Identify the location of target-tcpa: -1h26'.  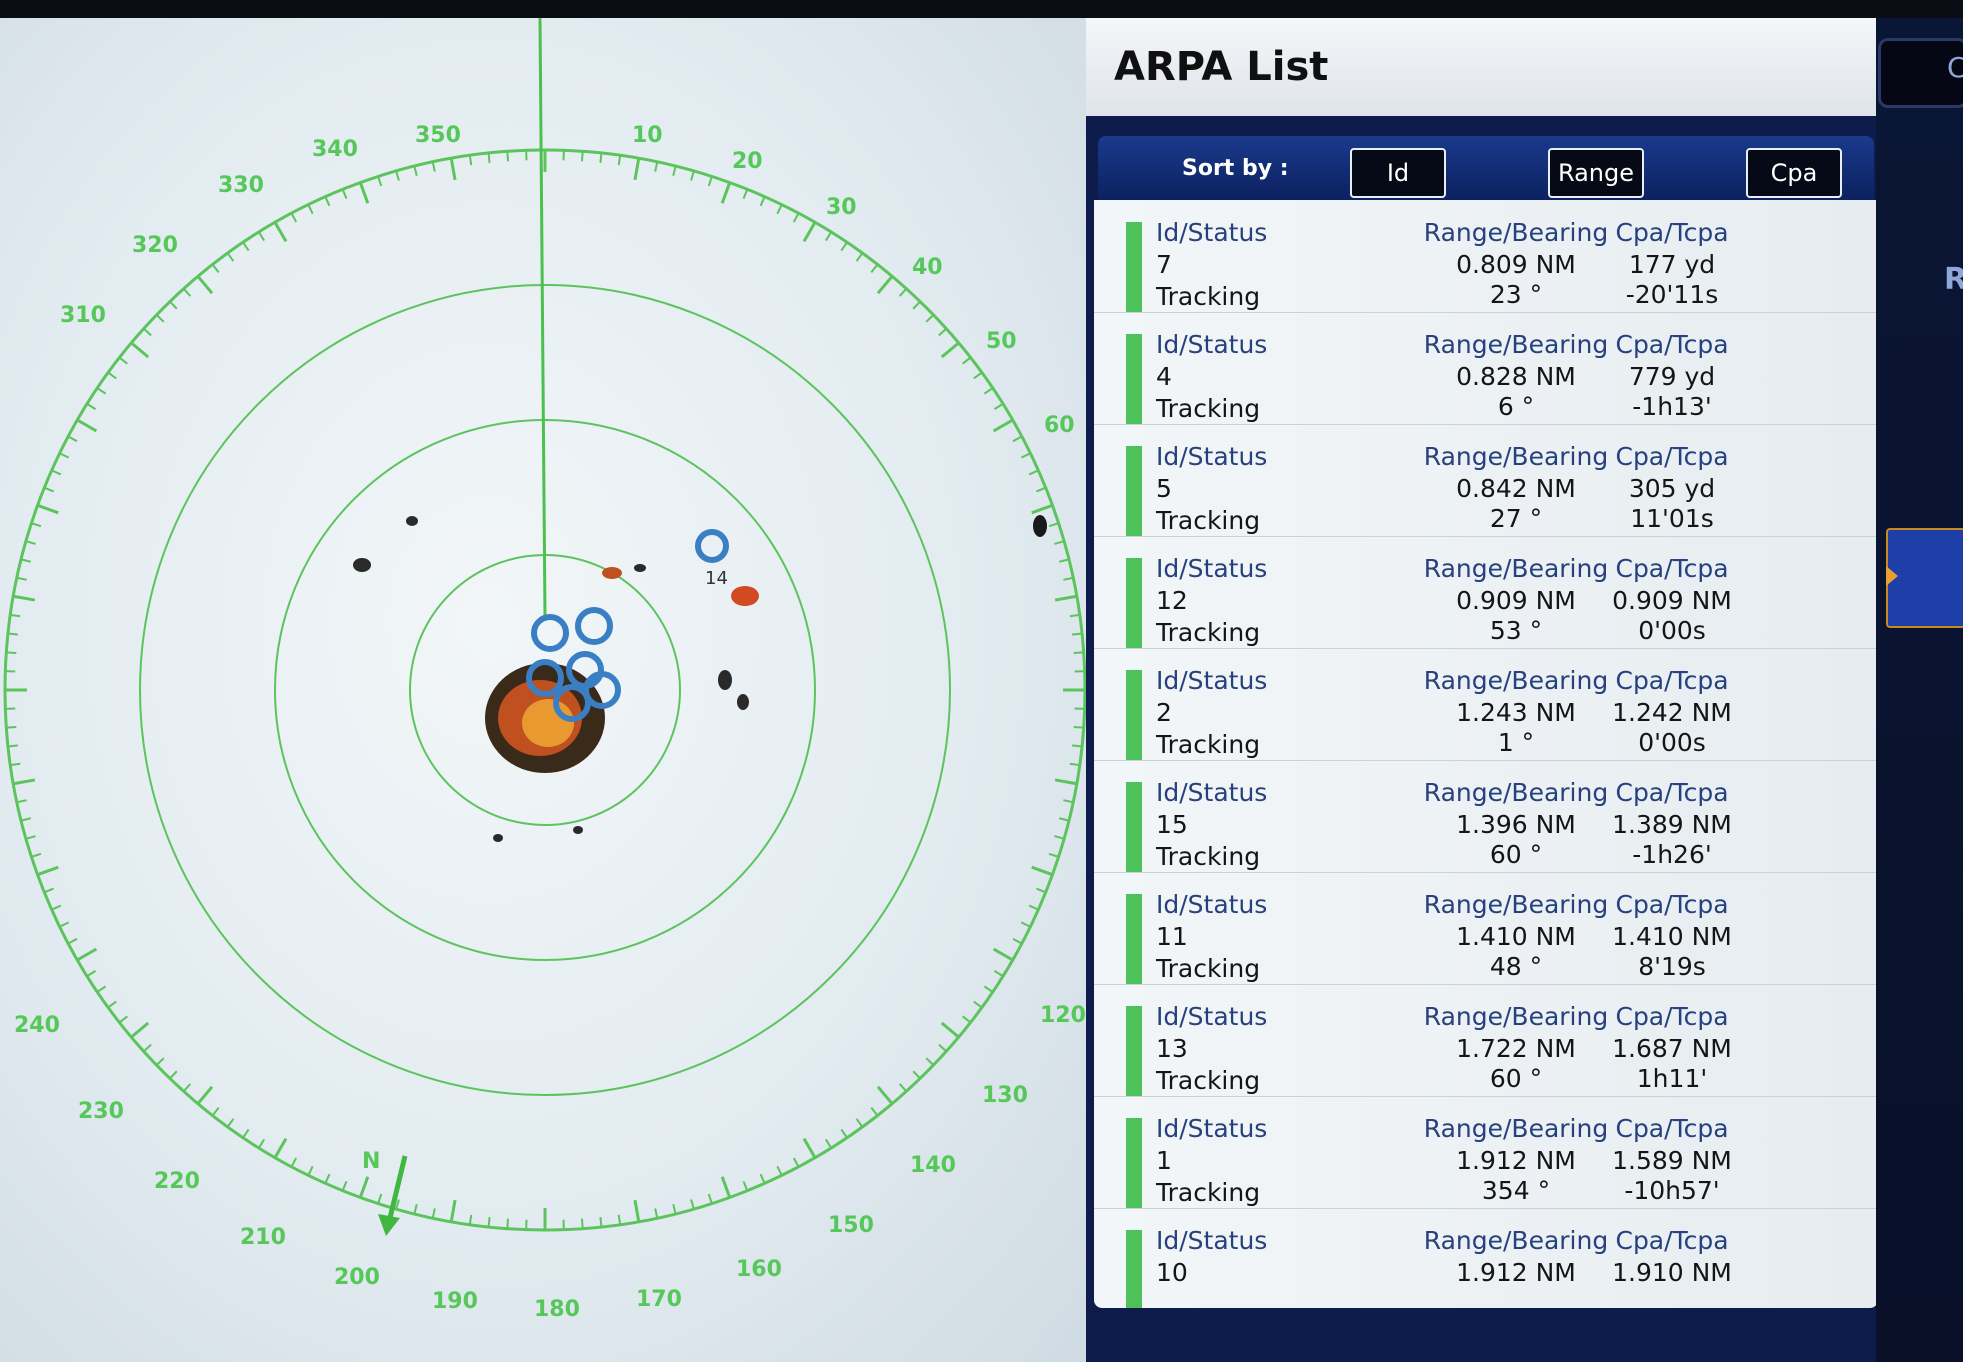
(1672, 854).